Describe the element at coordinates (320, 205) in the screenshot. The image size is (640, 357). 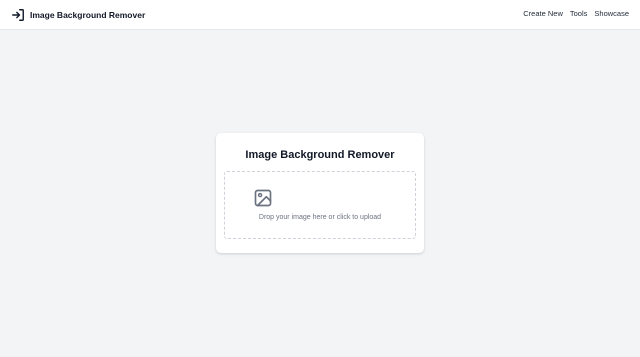
I see `image-upload-dropzone: Drop your image here or click to upload` at that location.